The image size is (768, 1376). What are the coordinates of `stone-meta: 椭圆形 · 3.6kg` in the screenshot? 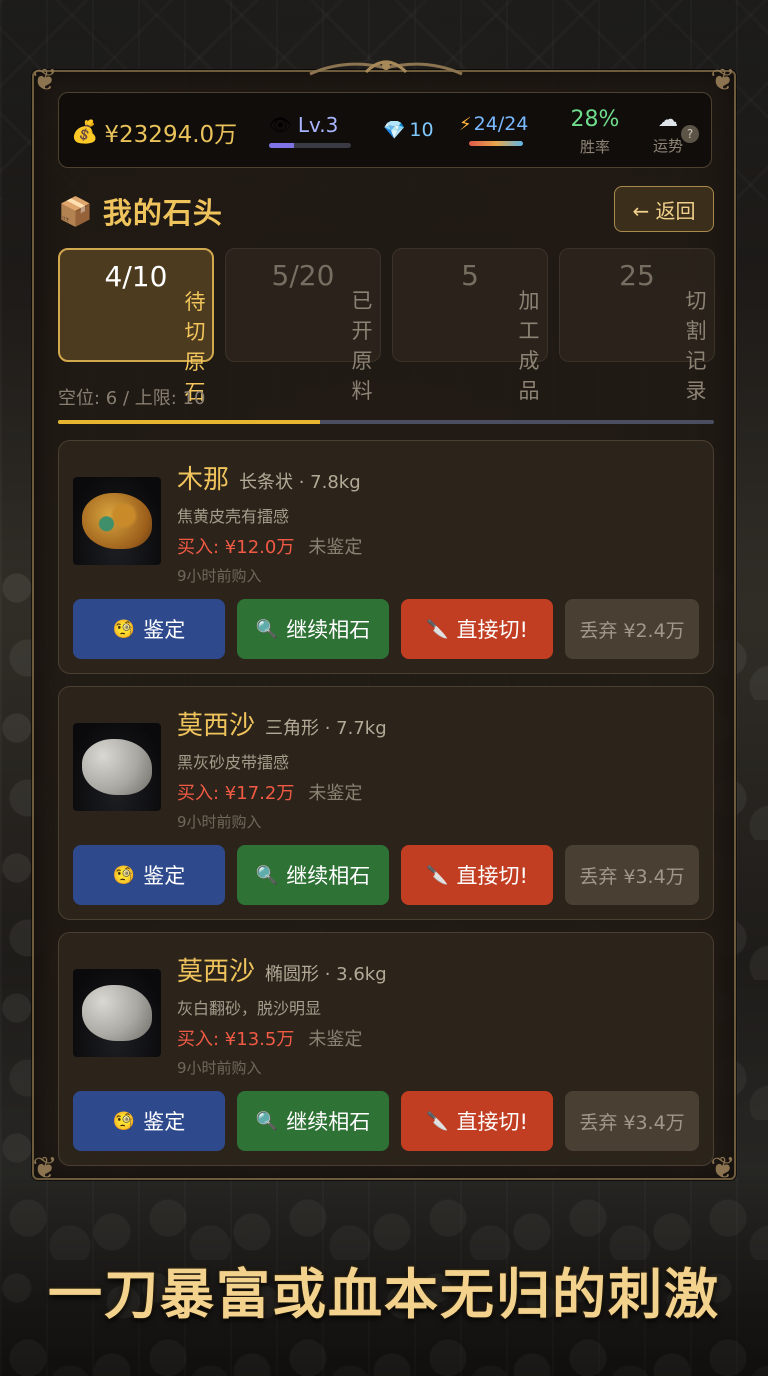 It's located at (326, 974).